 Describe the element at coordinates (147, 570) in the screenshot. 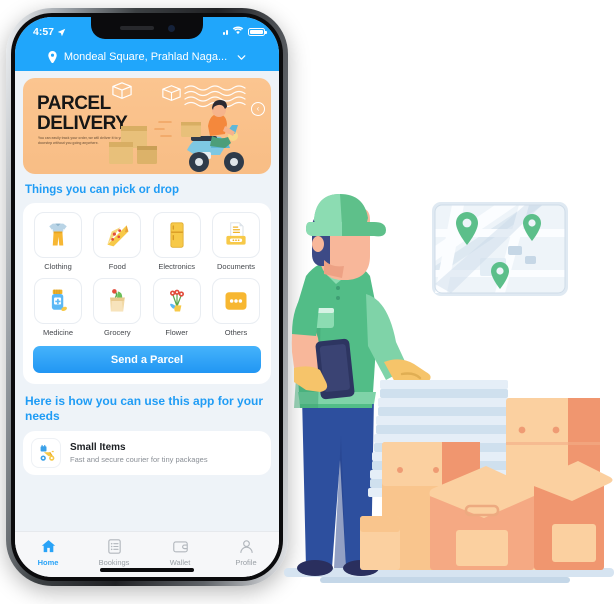

I see `home-indicator-bar` at that location.